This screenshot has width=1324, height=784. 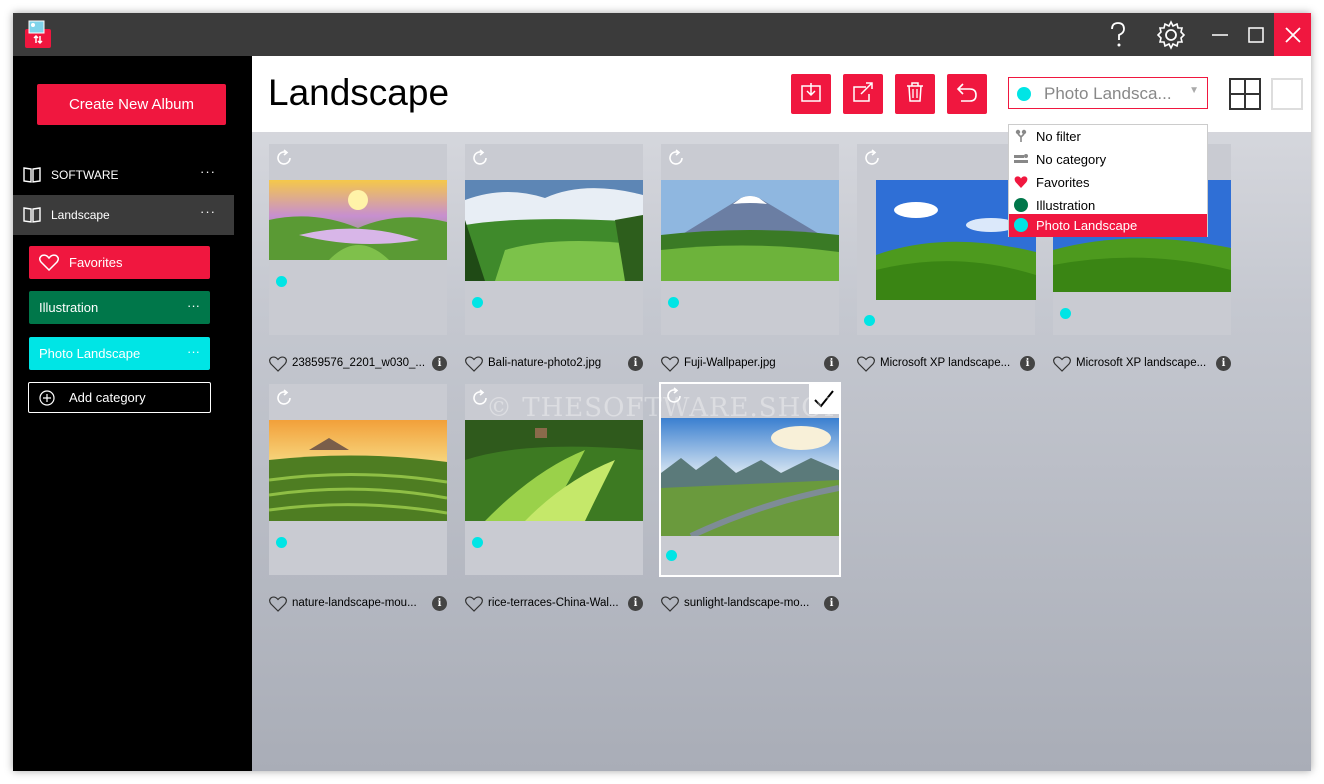 What do you see at coordinates (47, 399) in the screenshot?
I see `add-circle-icon` at bounding box center [47, 399].